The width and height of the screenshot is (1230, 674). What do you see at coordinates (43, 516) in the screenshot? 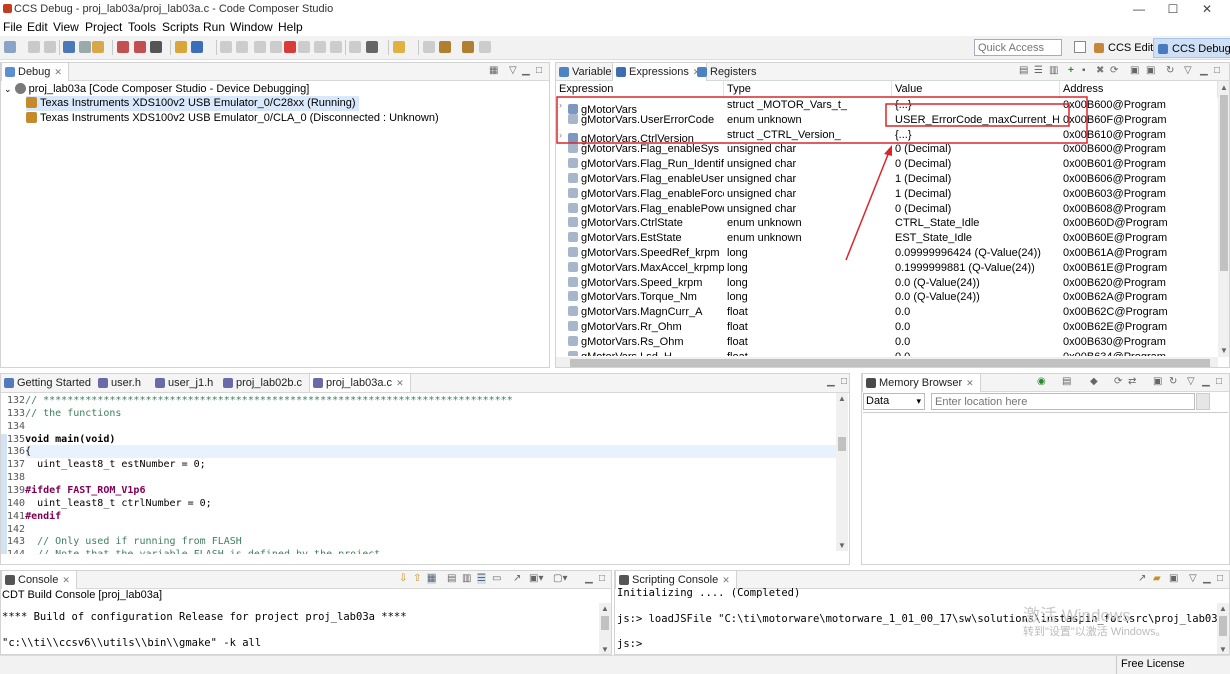
I see `code-text: #endif` at bounding box center [43, 516].